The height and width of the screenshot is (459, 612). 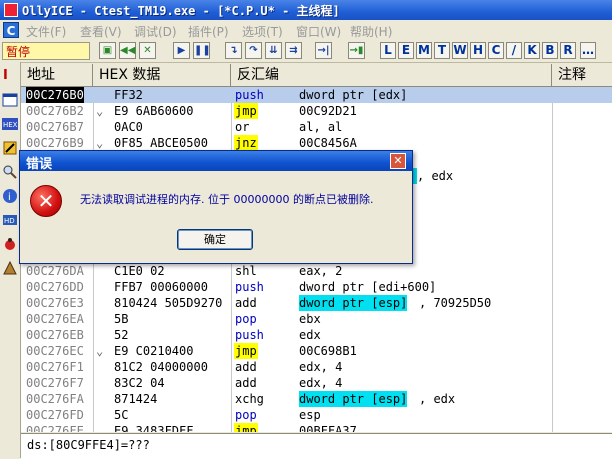 What do you see at coordinates (11, 30) in the screenshot?
I see `cpu-window-icon: C` at bounding box center [11, 30].